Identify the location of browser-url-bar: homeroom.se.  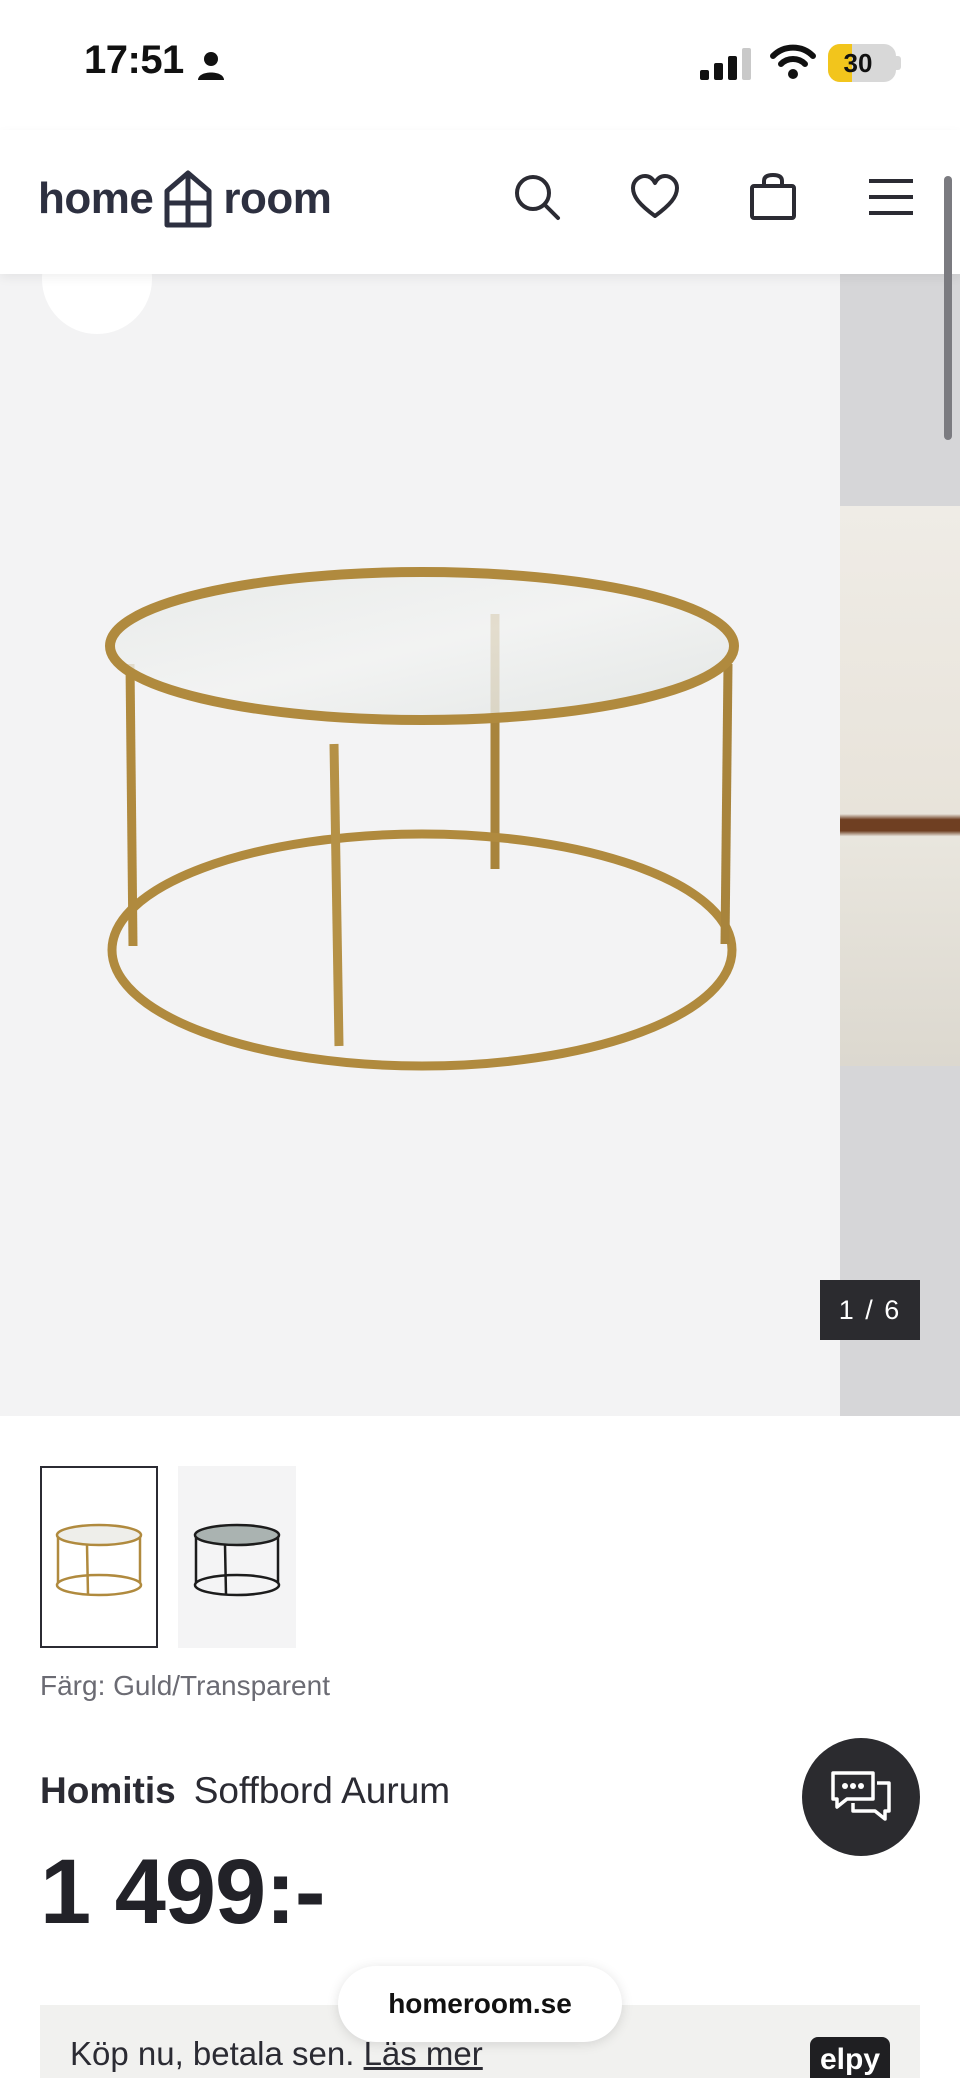
(480, 2004).